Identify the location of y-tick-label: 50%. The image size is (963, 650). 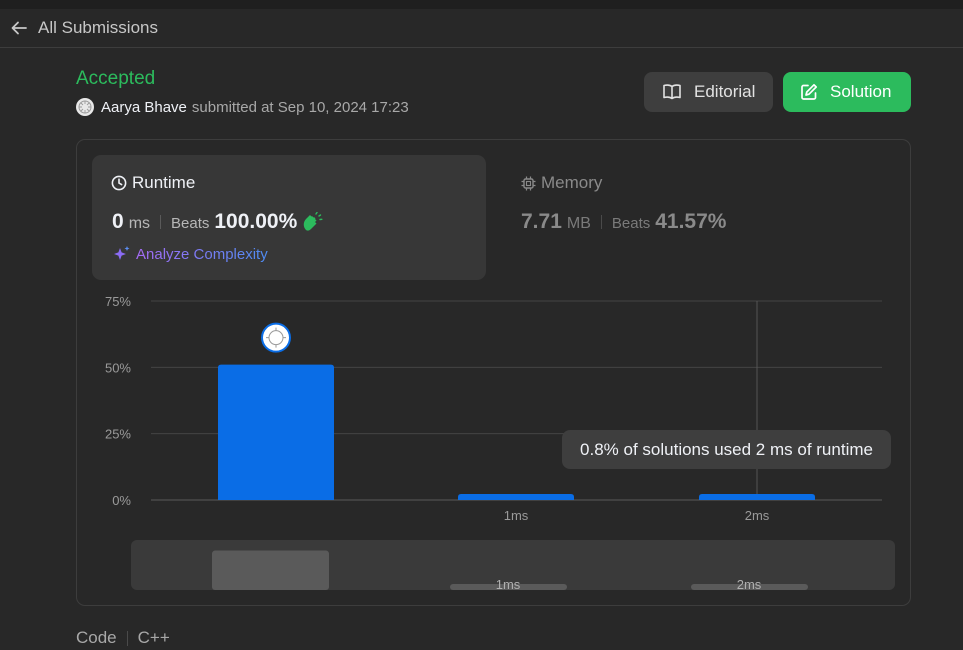
(118, 367).